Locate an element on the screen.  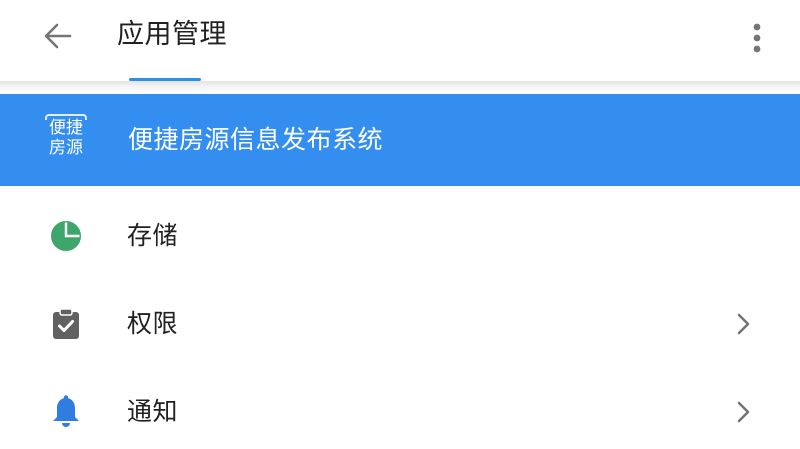
app-logo: 便捷 房源 is located at coordinates (66, 138).